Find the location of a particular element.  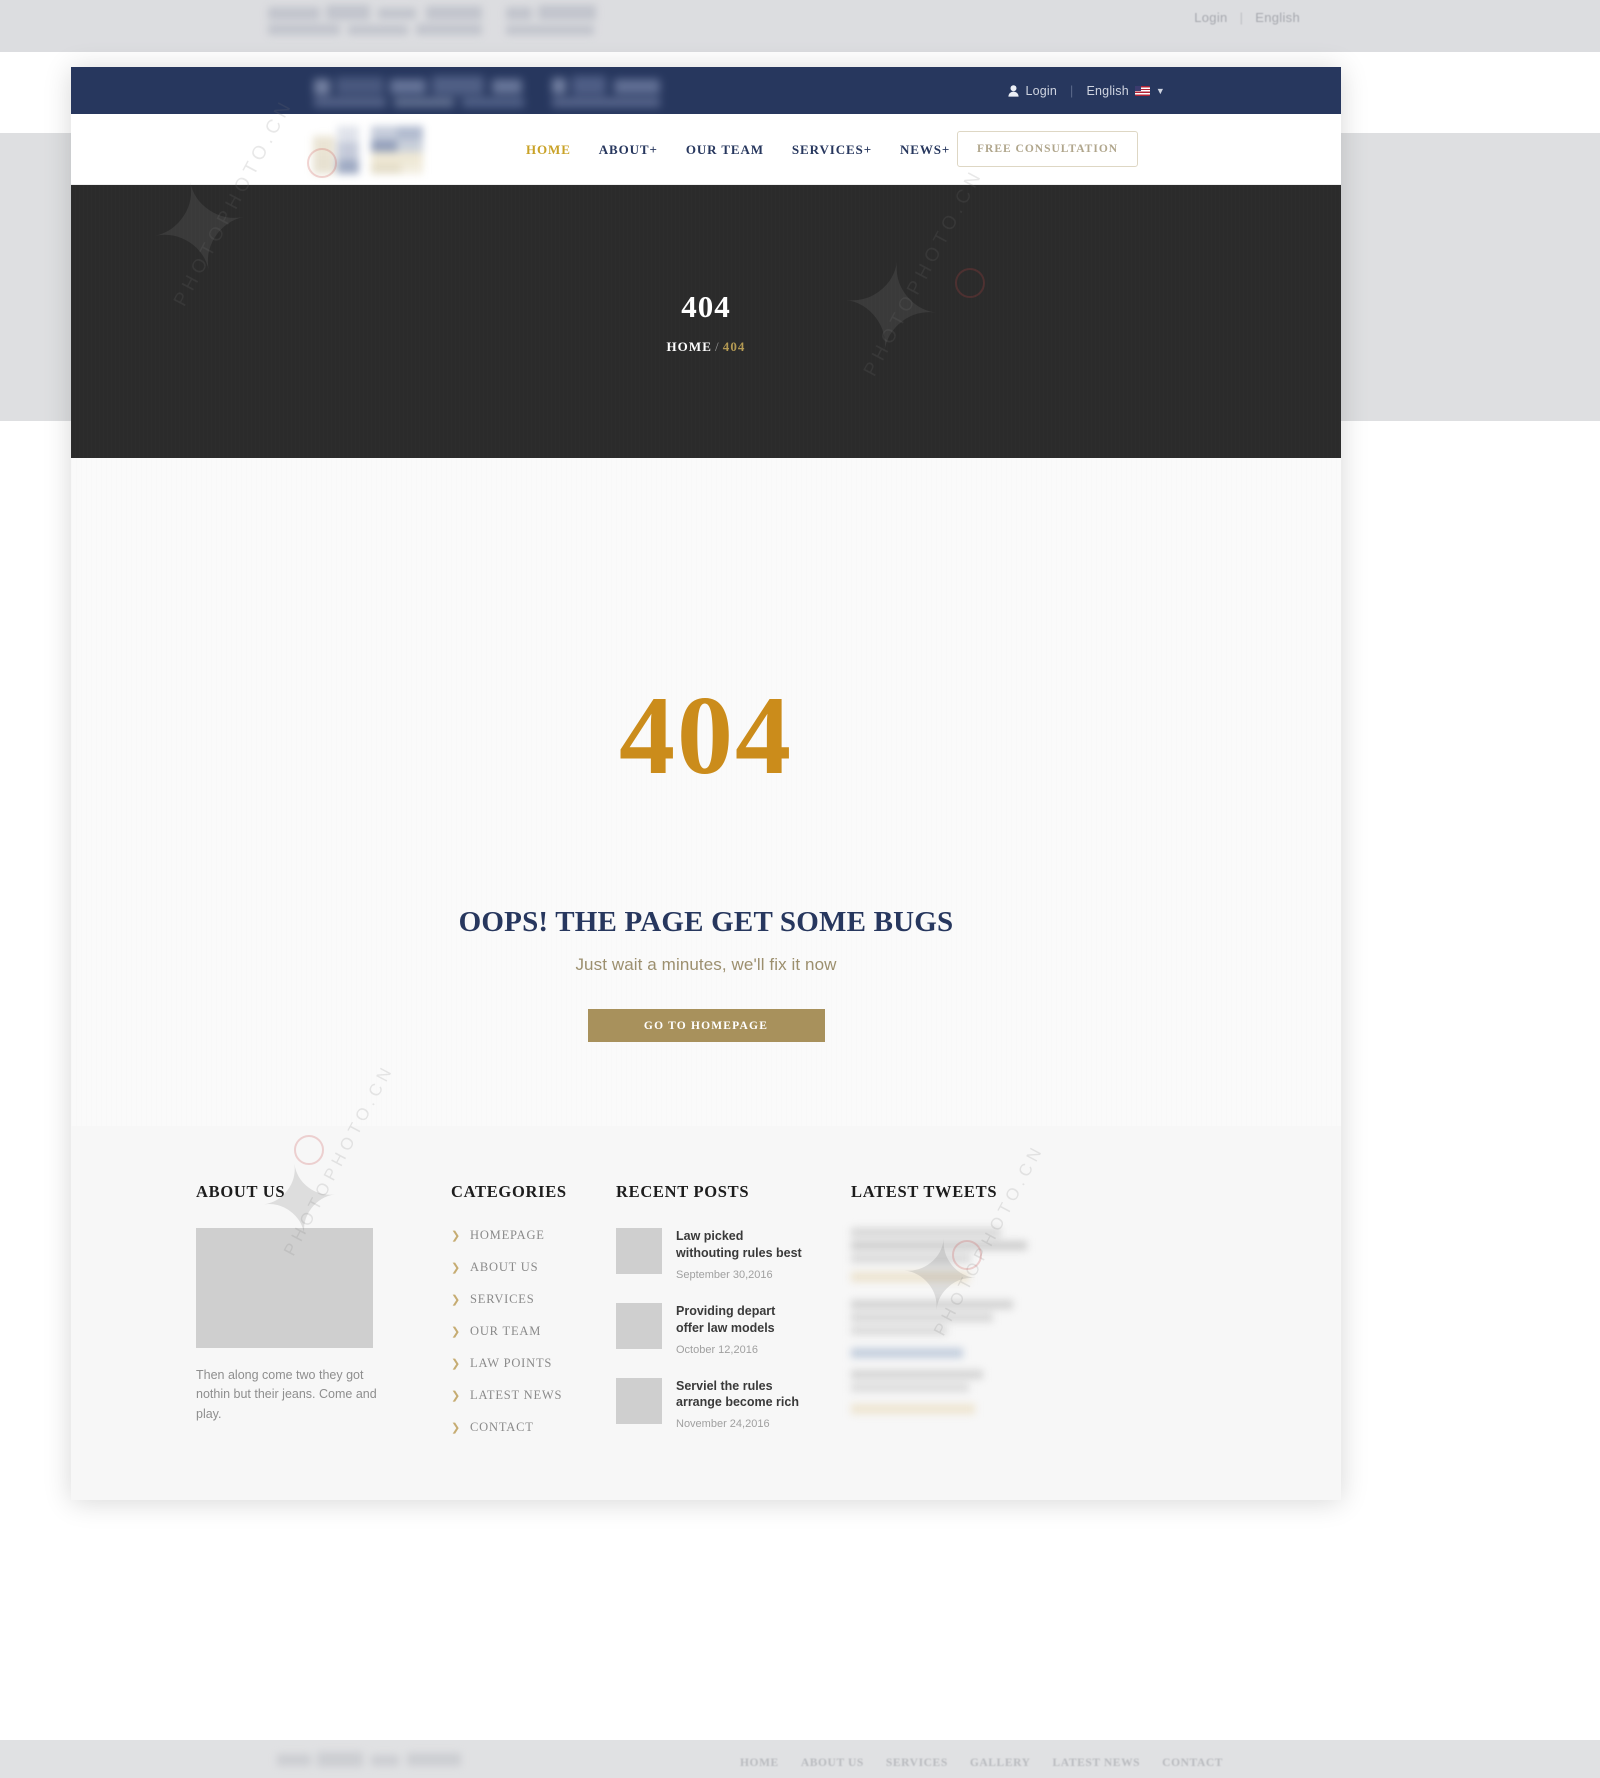

chevron-down-icon: ▼ is located at coordinates (1160, 90).